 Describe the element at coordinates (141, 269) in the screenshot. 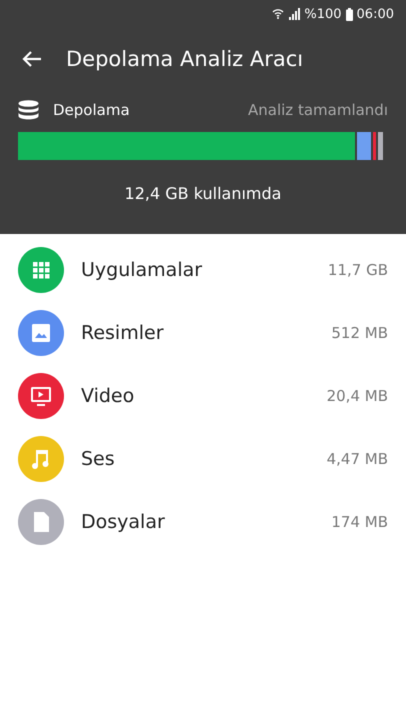

I see `category-name: Uygulamalar` at that location.